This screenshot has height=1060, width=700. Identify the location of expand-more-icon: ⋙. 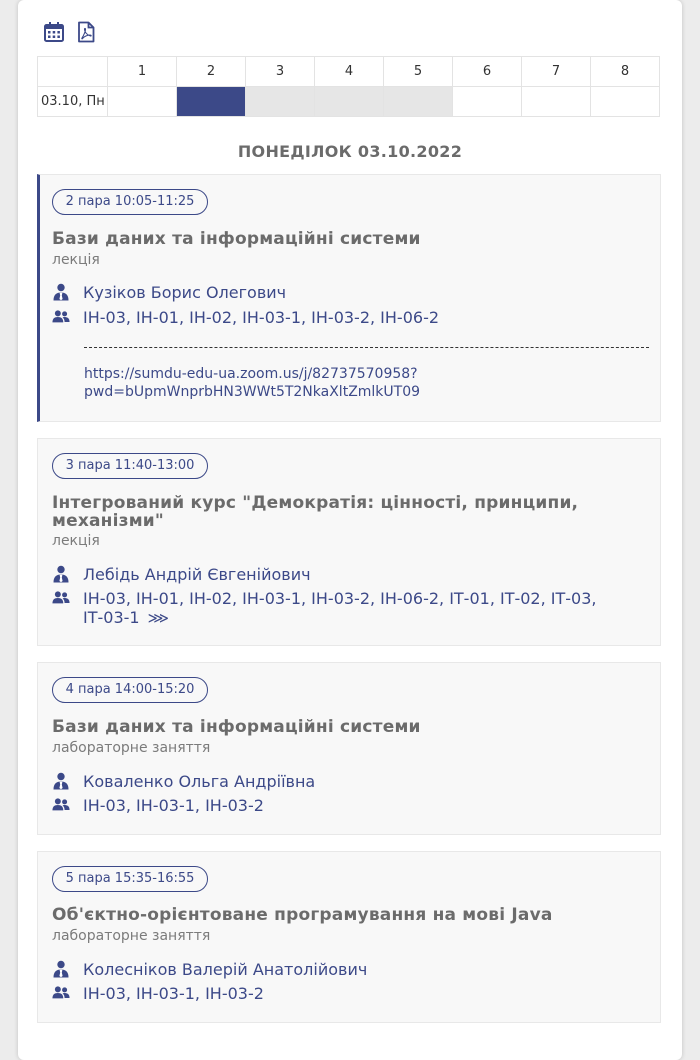
(158, 618).